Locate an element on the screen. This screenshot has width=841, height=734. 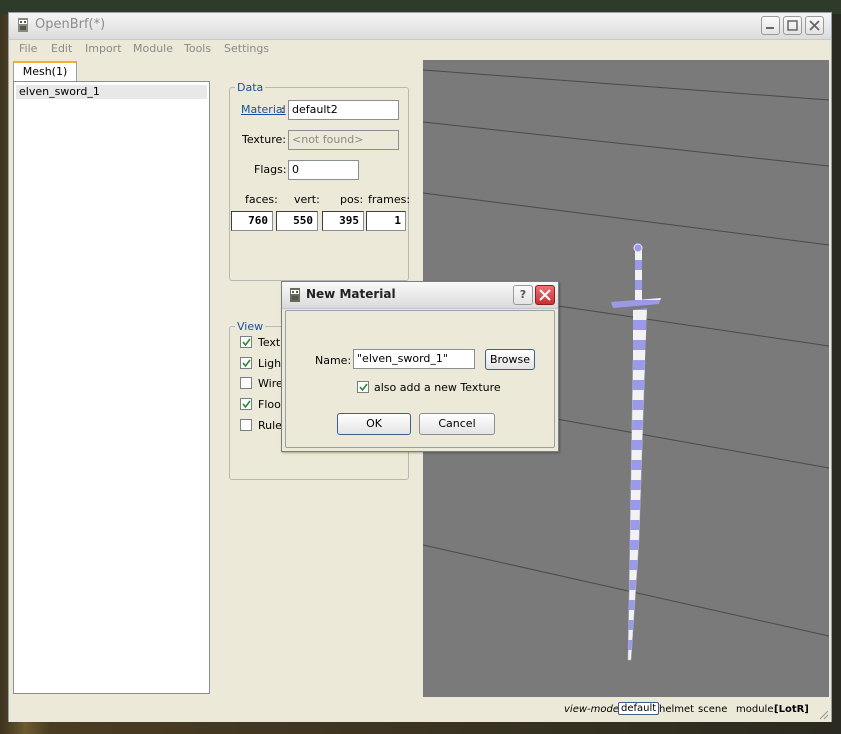
close-button is located at coordinates (814, 25).